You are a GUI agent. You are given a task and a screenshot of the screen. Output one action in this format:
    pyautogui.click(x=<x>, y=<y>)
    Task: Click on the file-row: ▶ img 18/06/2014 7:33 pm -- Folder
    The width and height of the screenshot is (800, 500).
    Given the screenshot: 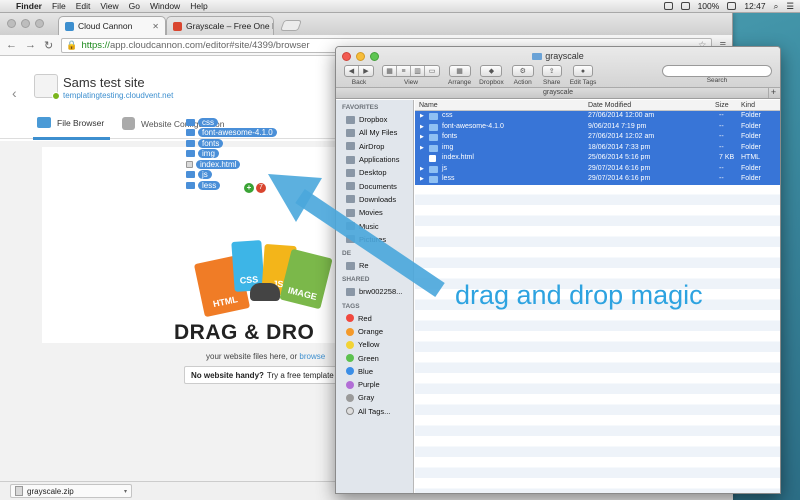 What is the action you would take?
    pyautogui.click(x=597, y=147)
    